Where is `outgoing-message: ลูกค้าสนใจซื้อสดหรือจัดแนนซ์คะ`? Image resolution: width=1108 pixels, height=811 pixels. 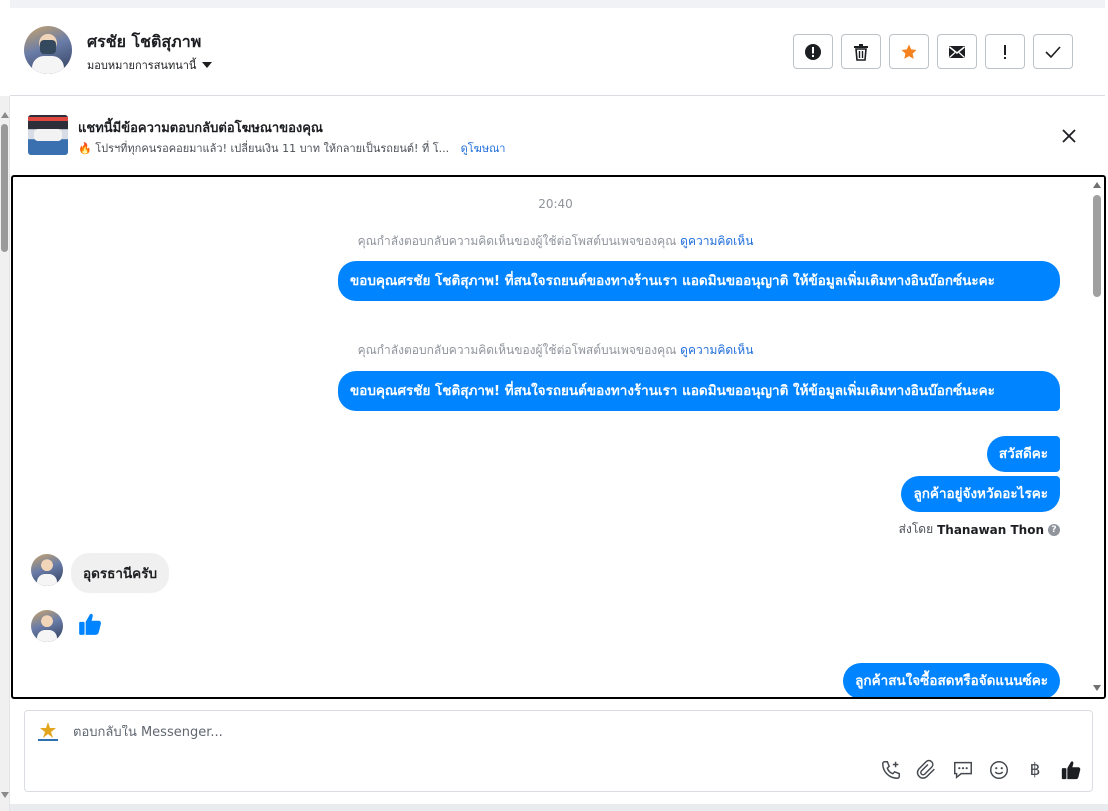
outgoing-message: ลูกค้าสนใจซื้อสดหรือจัดแนนซ์คะ is located at coordinates (951, 680).